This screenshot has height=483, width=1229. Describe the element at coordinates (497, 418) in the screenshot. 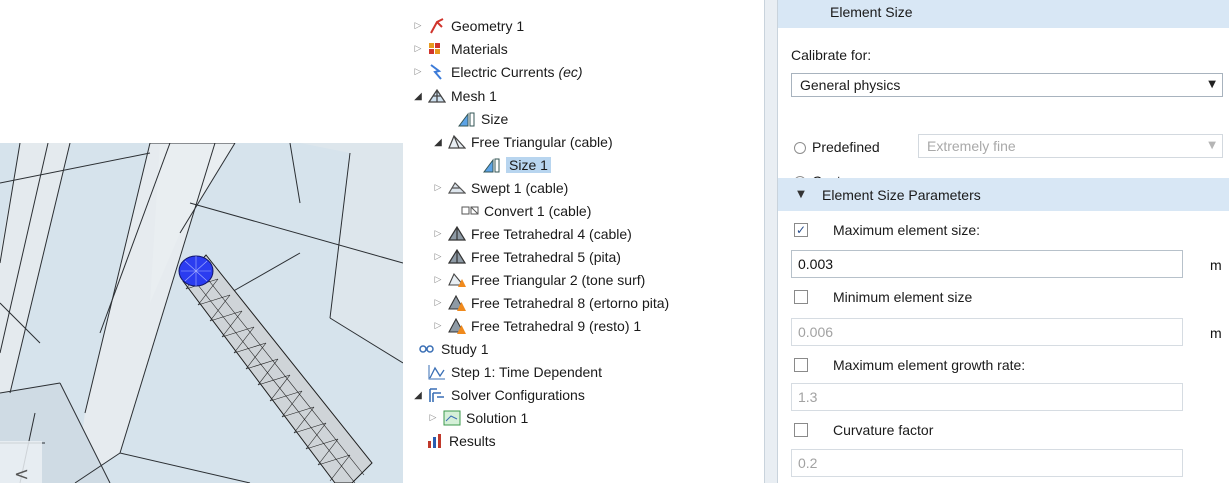

I see `tree-item-label: Solution 1` at that location.